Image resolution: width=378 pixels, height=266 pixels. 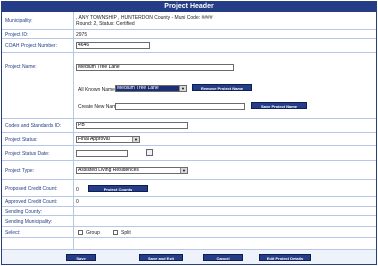 What do you see at coordinates (82, 35) in the screenshot?
I see `project-id-value: 2975` at bounding box center [82, 35].